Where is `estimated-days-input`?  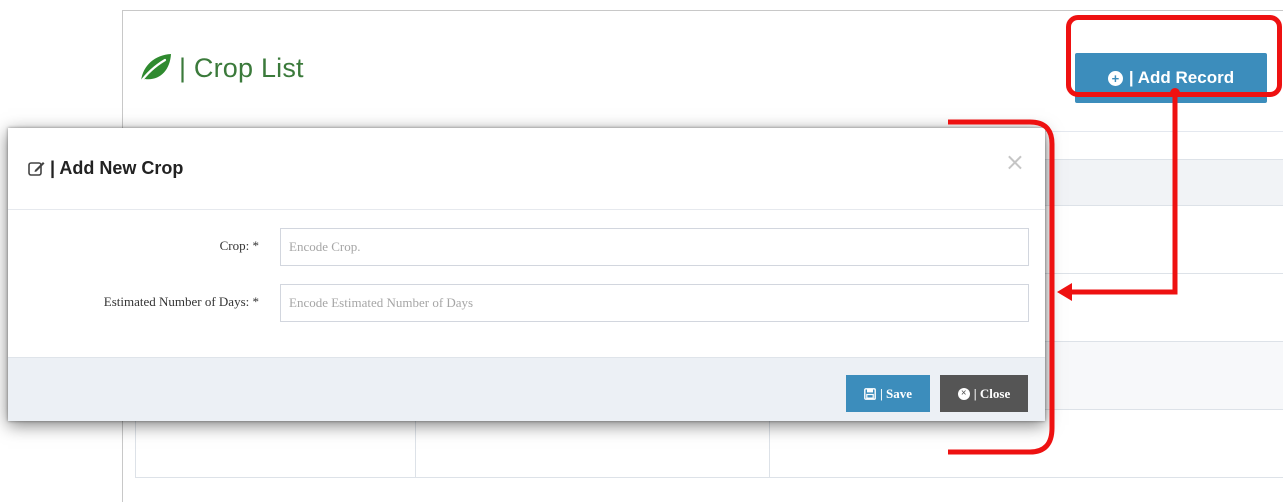
estimated-days-input is located at coordinates (654, 303).